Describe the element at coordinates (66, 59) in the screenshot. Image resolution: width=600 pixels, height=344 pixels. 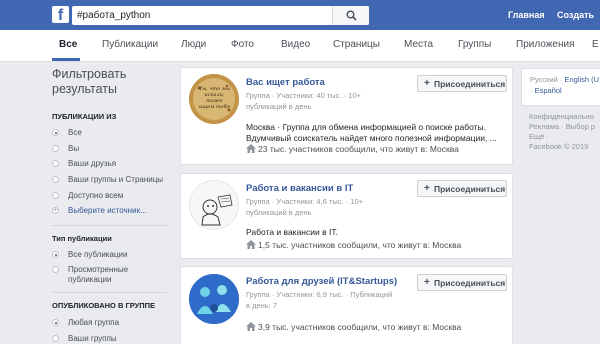
I see `active-tab-indicator` at that location.